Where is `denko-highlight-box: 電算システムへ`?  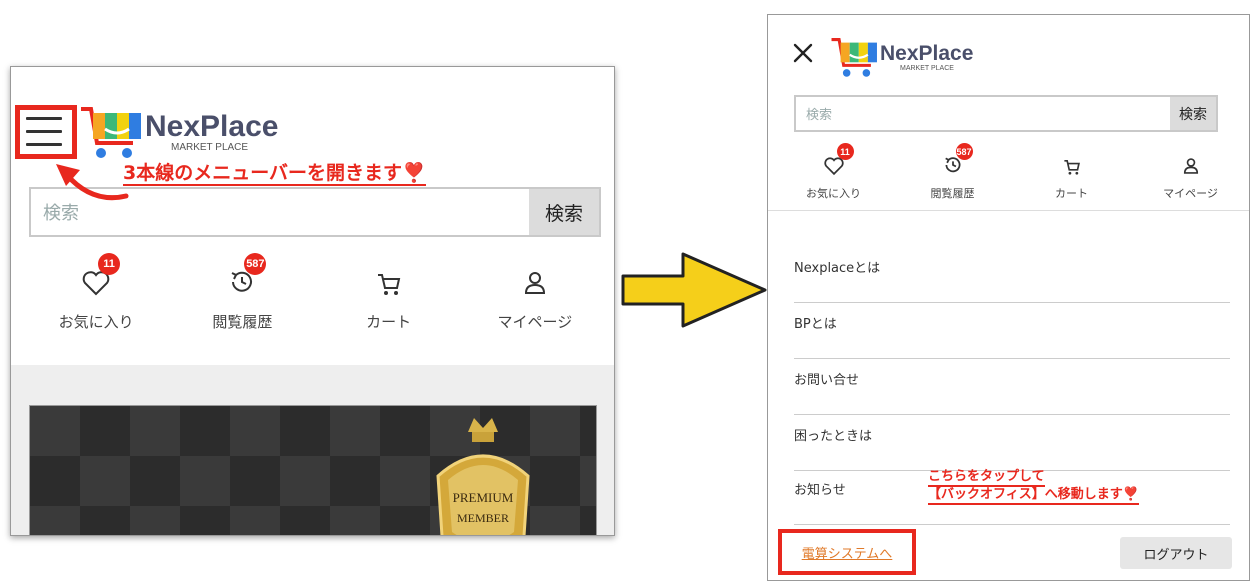 denko-highlight-box: 電算システムへ is located at coordinates (847, 552).